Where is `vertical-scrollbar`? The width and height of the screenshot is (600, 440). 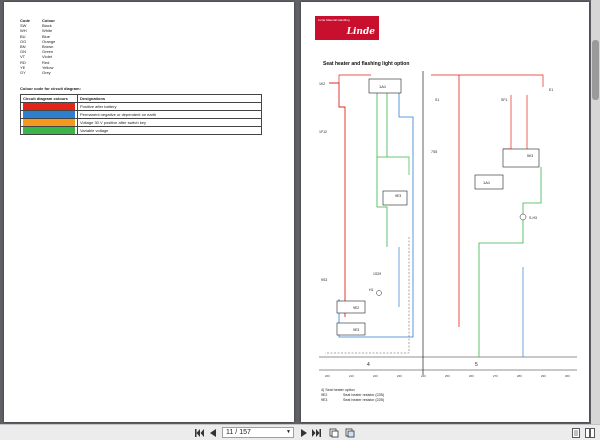 vertical-scrollbar is located at coordinates (595, 212).